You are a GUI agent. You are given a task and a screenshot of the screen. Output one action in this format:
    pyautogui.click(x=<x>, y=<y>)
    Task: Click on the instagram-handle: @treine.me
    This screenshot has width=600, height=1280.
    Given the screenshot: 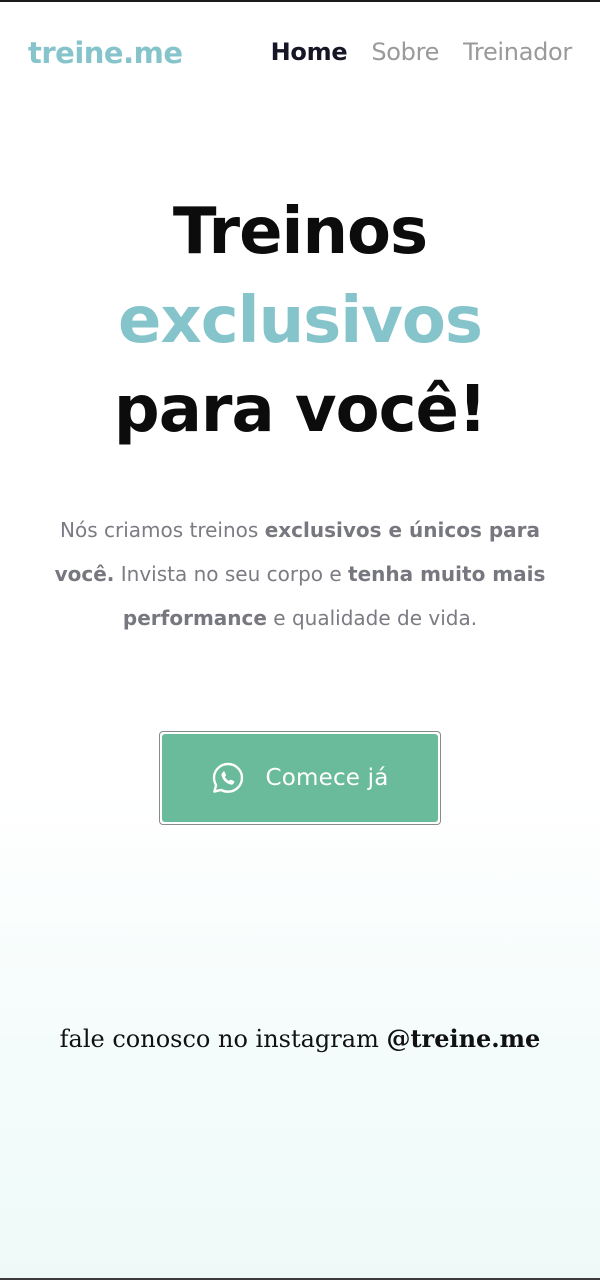 What is the action you would take?
    pyautogui.click(x=463, y=1038)
    